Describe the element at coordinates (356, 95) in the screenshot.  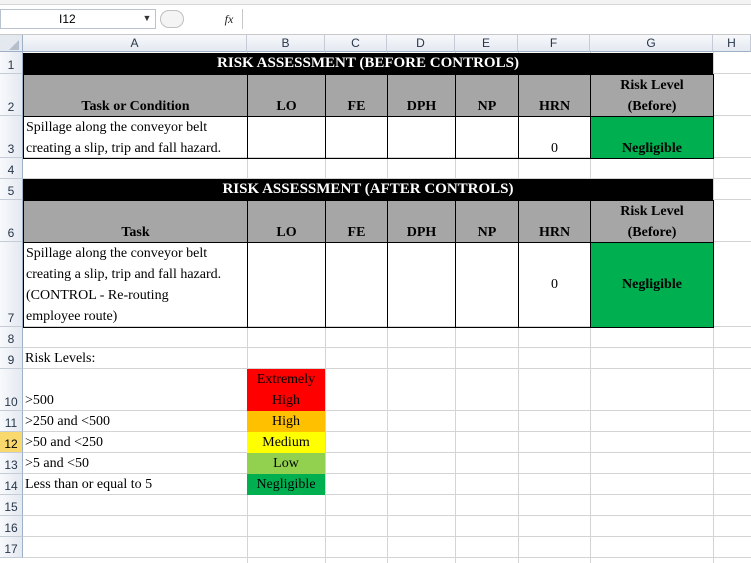
I see `table1-header-fe: FE` at that location.